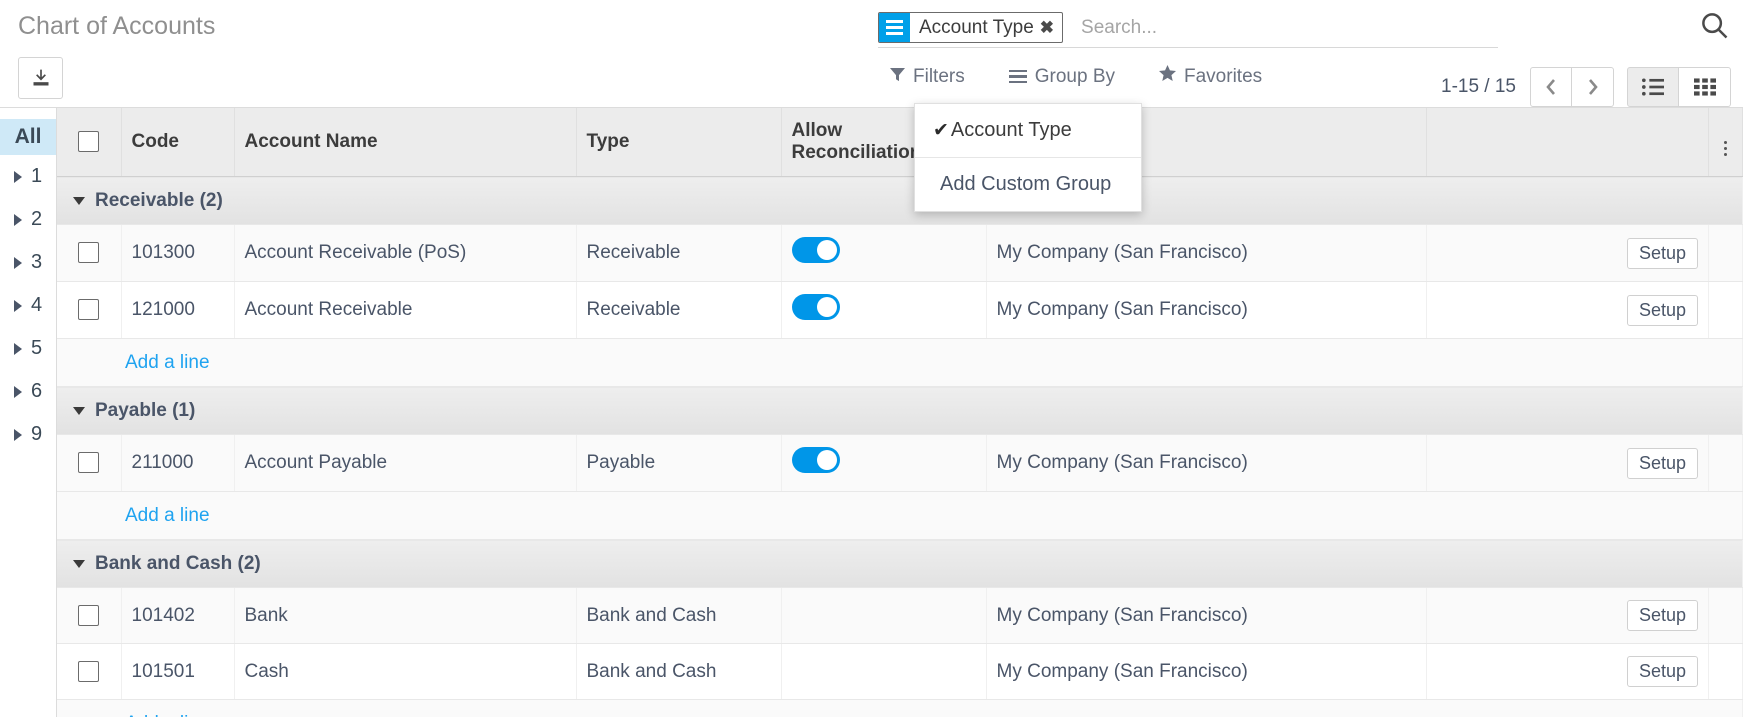 This screenshot has width=1743, height=717. I want to click on sidebar-item-label: 3, so click(37, 262).